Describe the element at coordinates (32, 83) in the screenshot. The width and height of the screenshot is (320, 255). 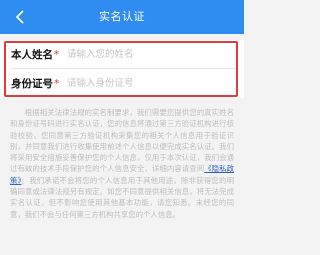
I see `id-label-text: 身份证号` at that location.